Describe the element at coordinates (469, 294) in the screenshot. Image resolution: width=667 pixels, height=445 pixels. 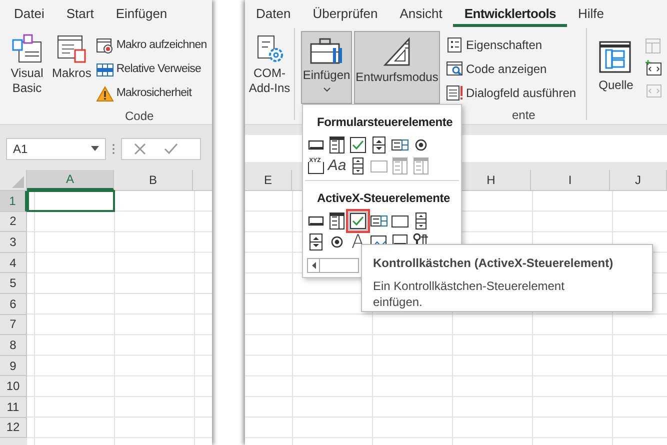
I see `tooltip-text: Ein Kontrollkästchen-Steuerelement einfügen.` at that location.